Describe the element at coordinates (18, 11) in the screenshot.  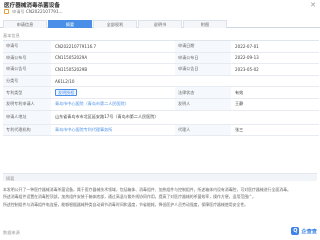
I see `subtitle-prefix: 申请号` at that location.